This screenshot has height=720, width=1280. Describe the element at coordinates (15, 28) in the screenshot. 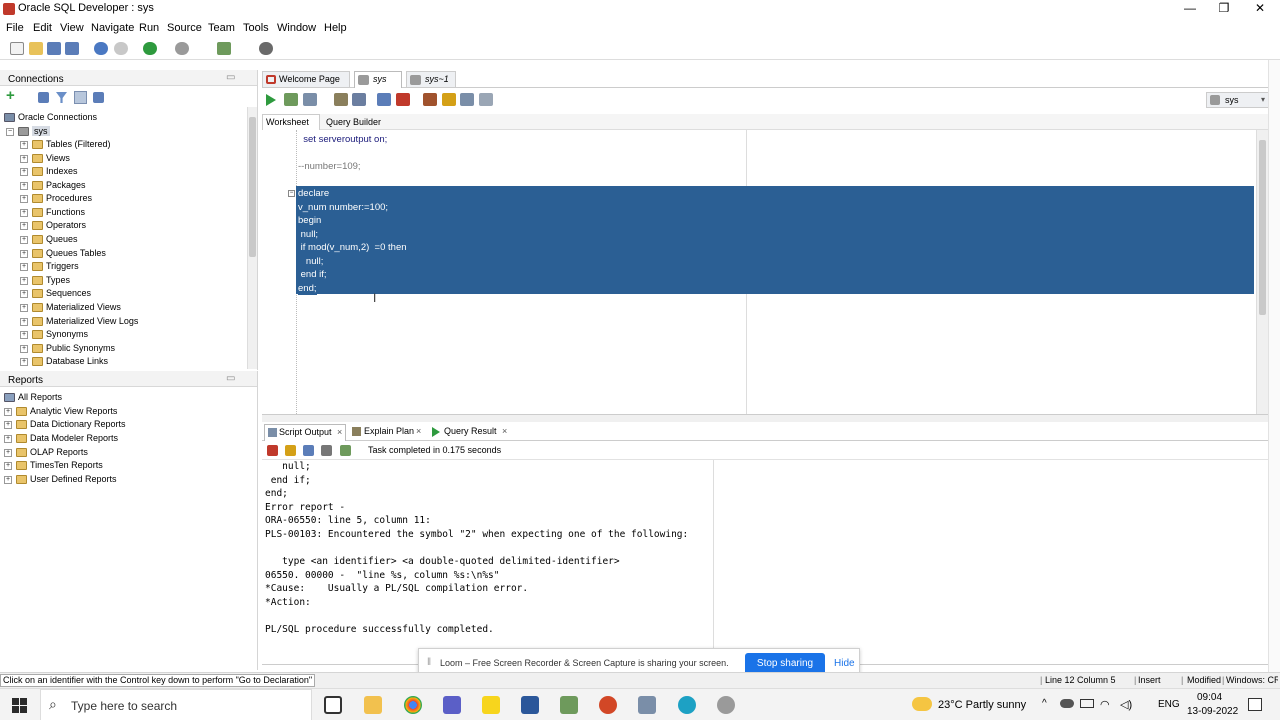

I see `menu-file: File` at that location.